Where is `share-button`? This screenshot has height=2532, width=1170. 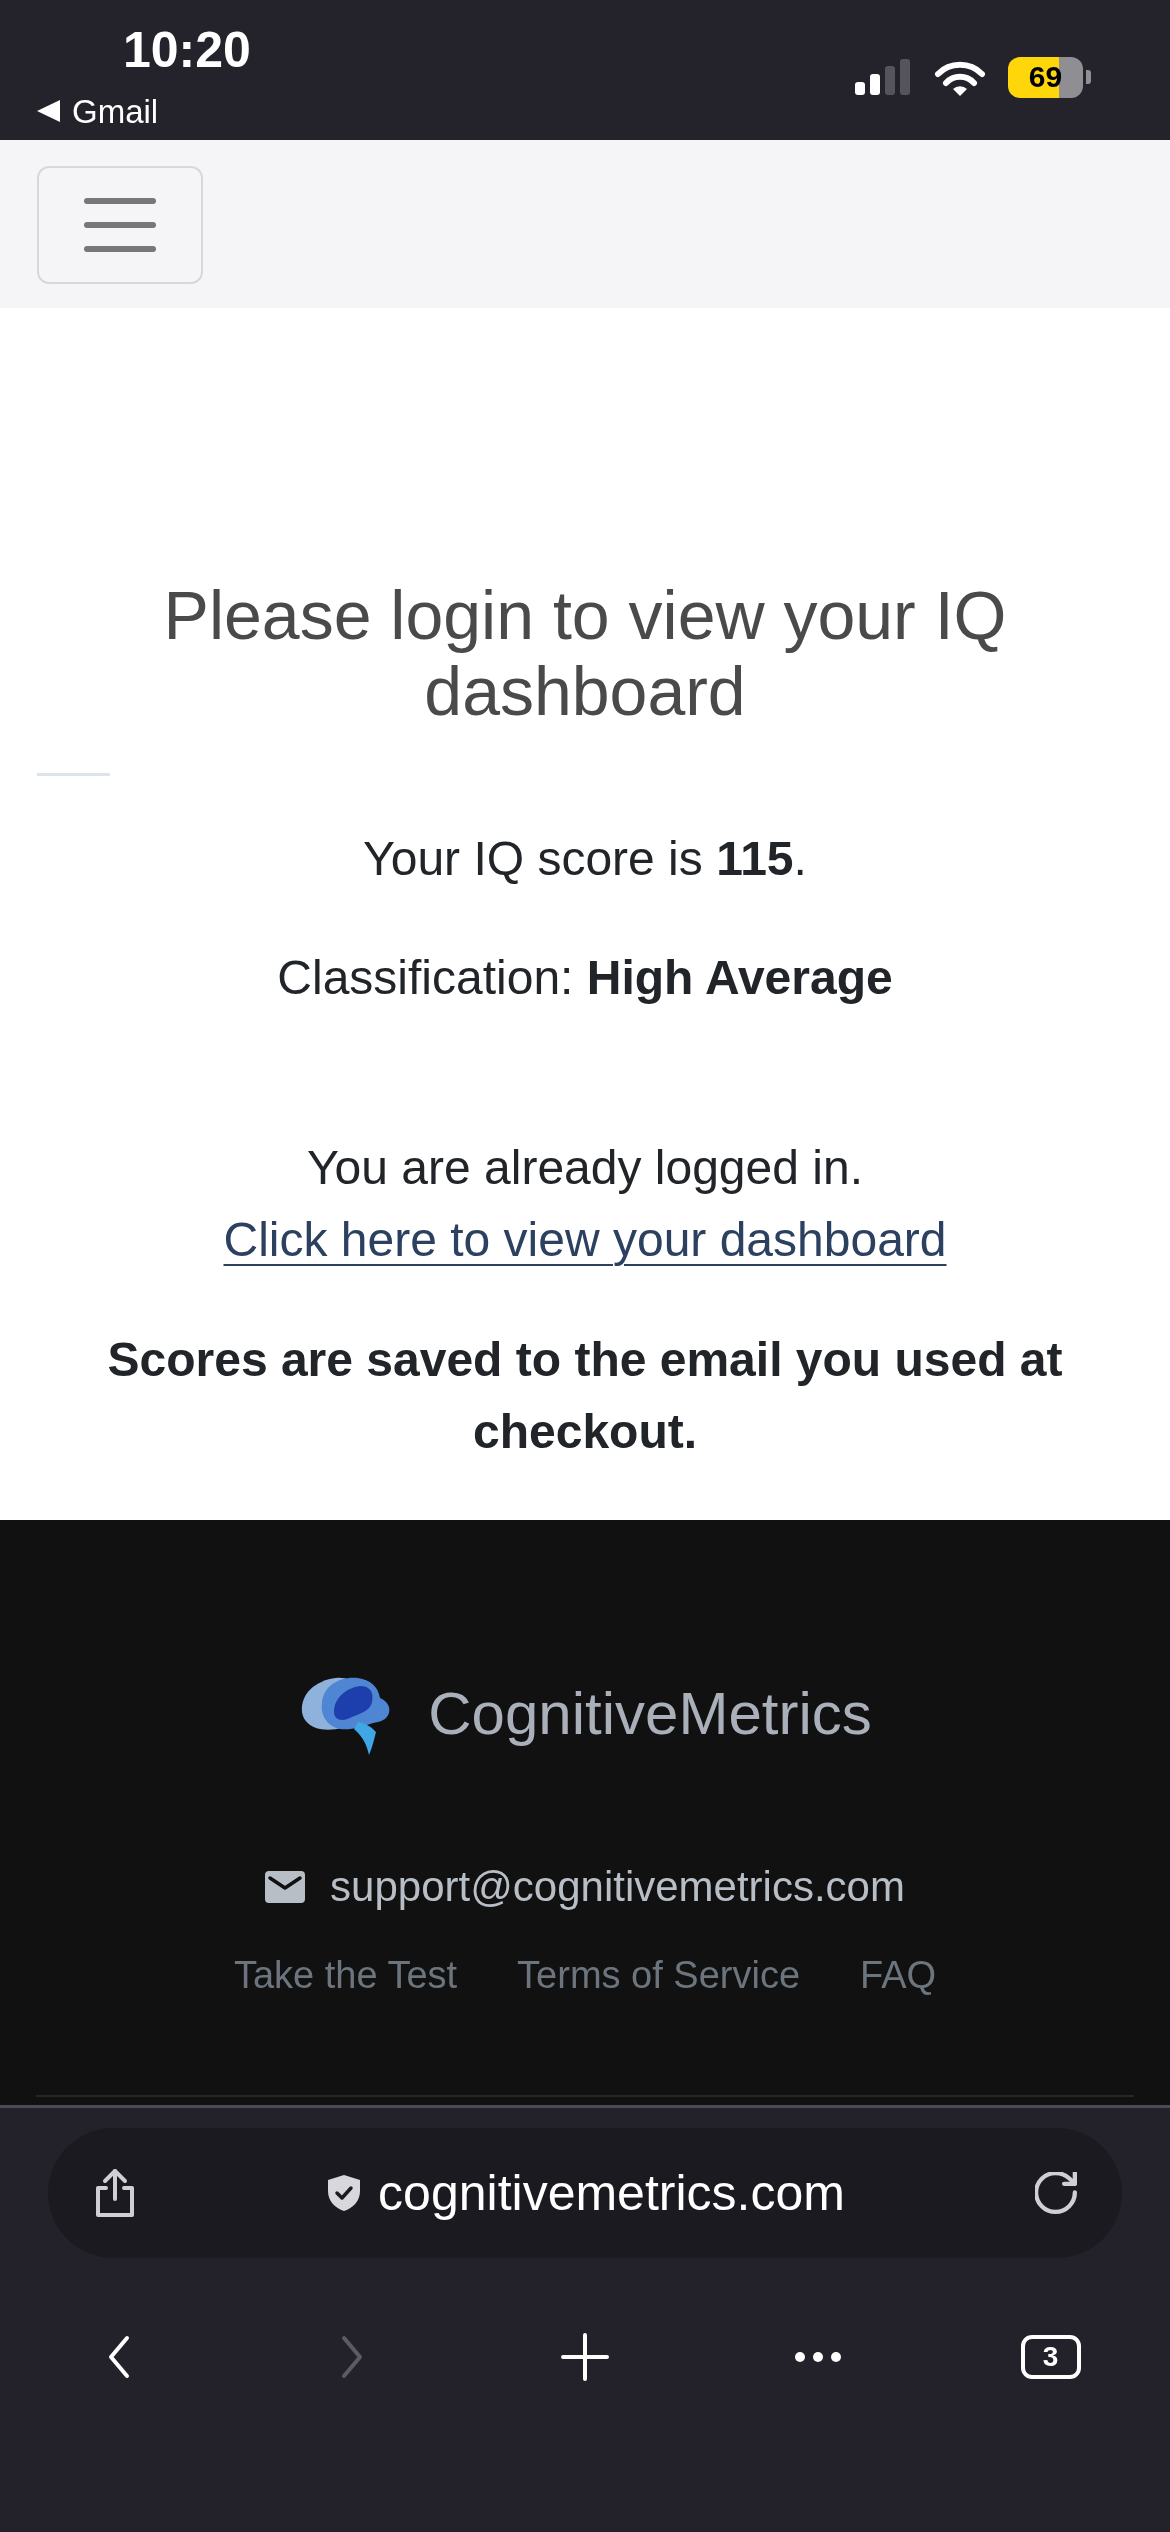 share-button is located at coordinates (115, 2193).